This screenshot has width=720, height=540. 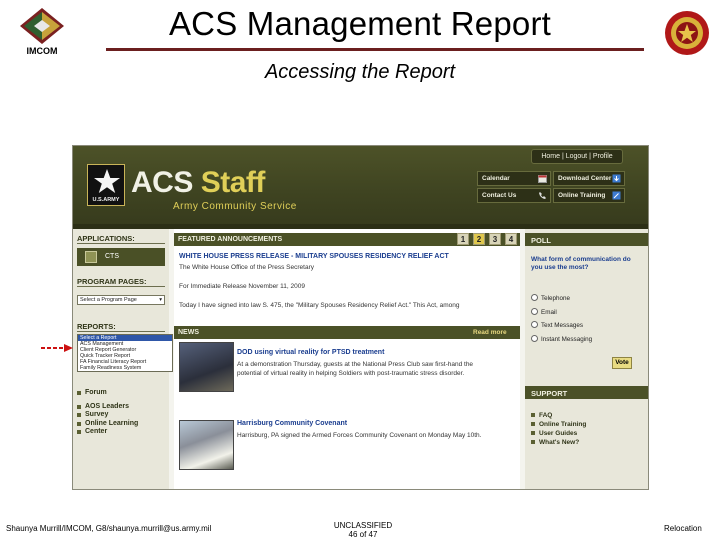 I want to click on edit-icon, so click(x=616, y=195).